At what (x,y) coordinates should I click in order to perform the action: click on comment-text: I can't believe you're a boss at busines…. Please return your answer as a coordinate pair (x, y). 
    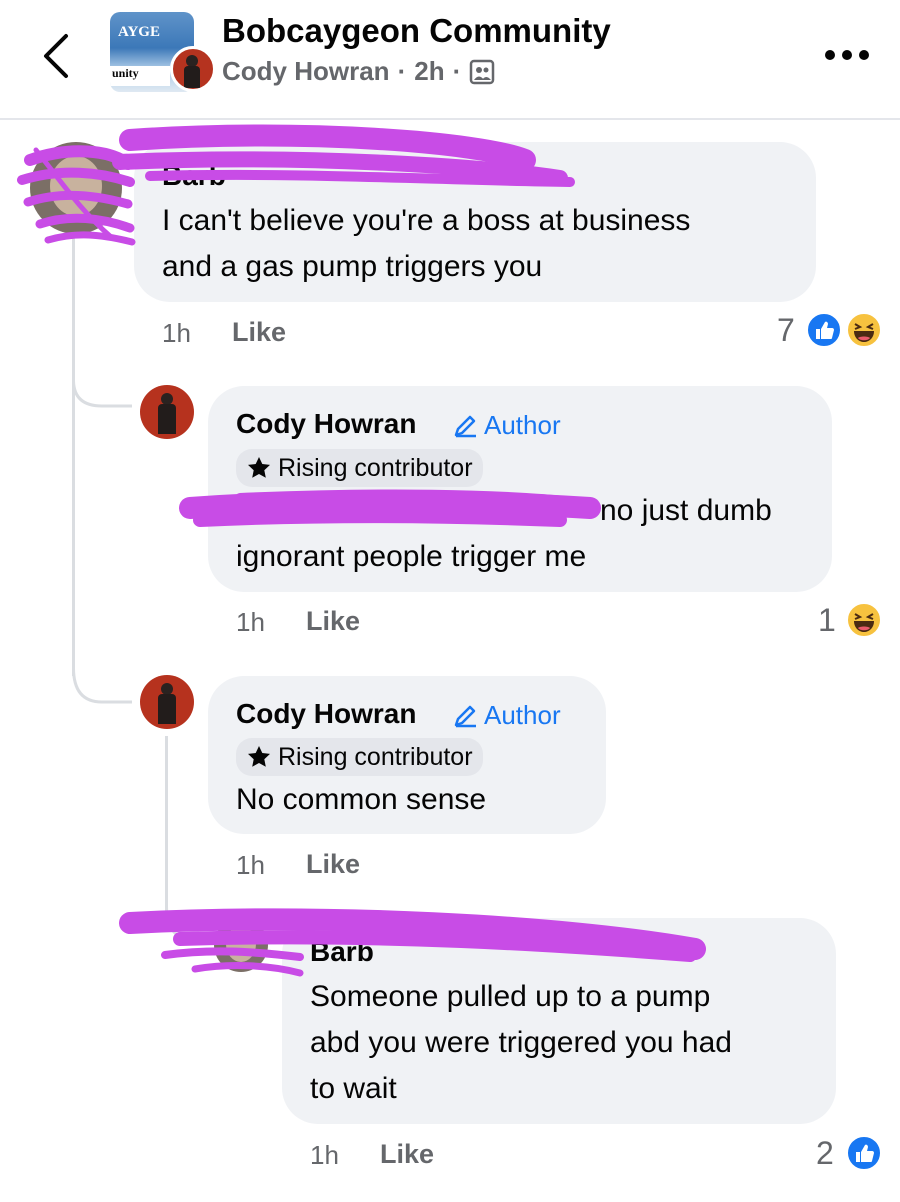
    Looking at the image, I should click on (426, 244).